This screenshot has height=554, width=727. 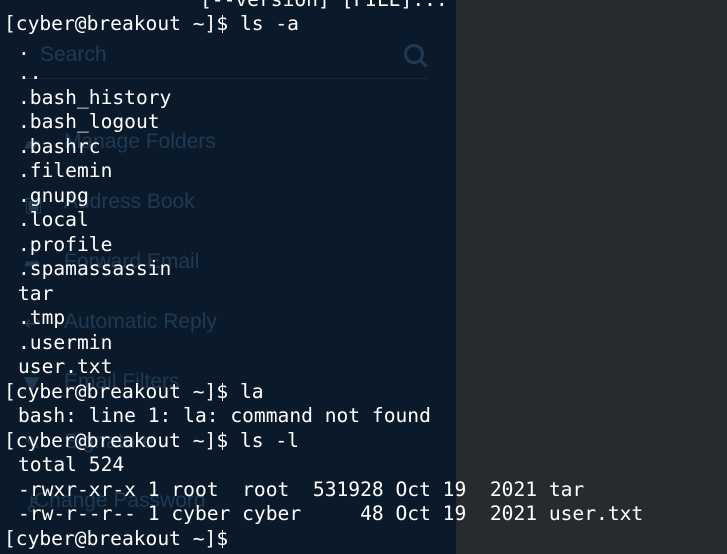 I want to click on terminal-command-line: [cyber@breakout ~]$ ls -a, so click(x=151, y=24).